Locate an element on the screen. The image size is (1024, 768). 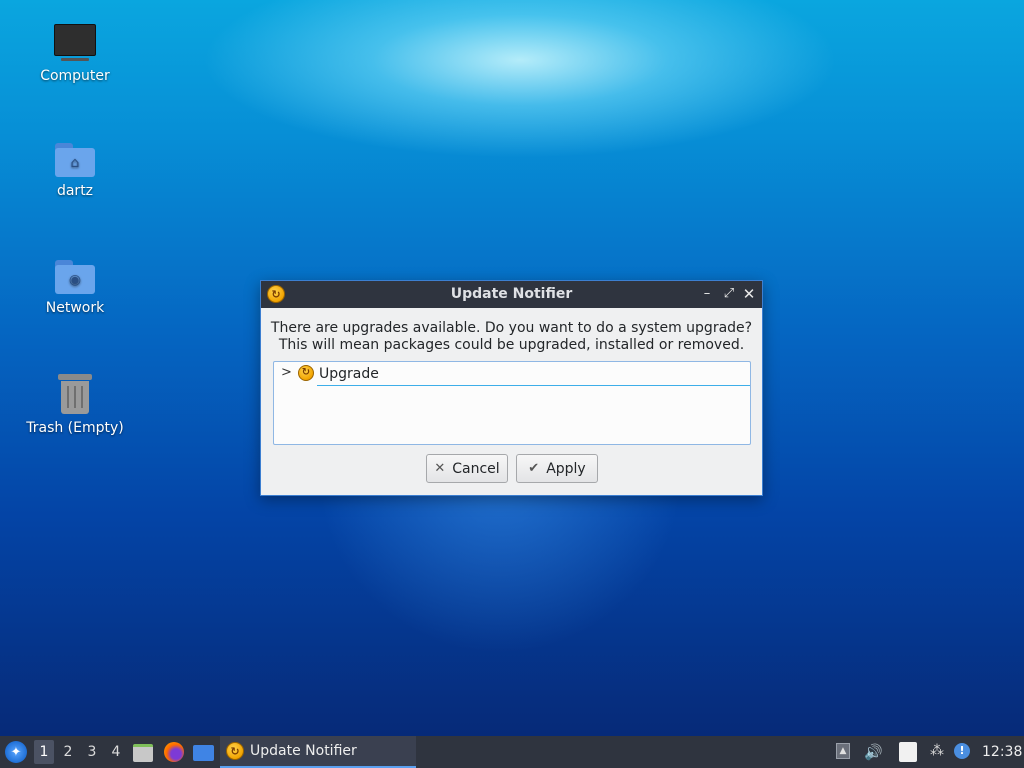
dialog-titlebar: ↻ Update Notifier – ⤢ ✕ is located at coordinates (511, 294).